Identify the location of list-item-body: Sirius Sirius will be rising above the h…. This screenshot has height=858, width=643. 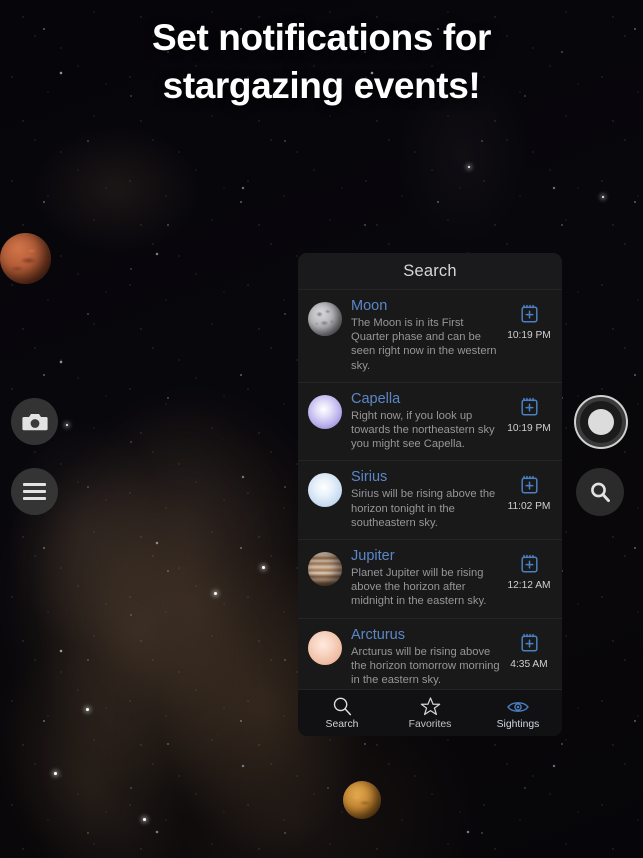
(423, 499).